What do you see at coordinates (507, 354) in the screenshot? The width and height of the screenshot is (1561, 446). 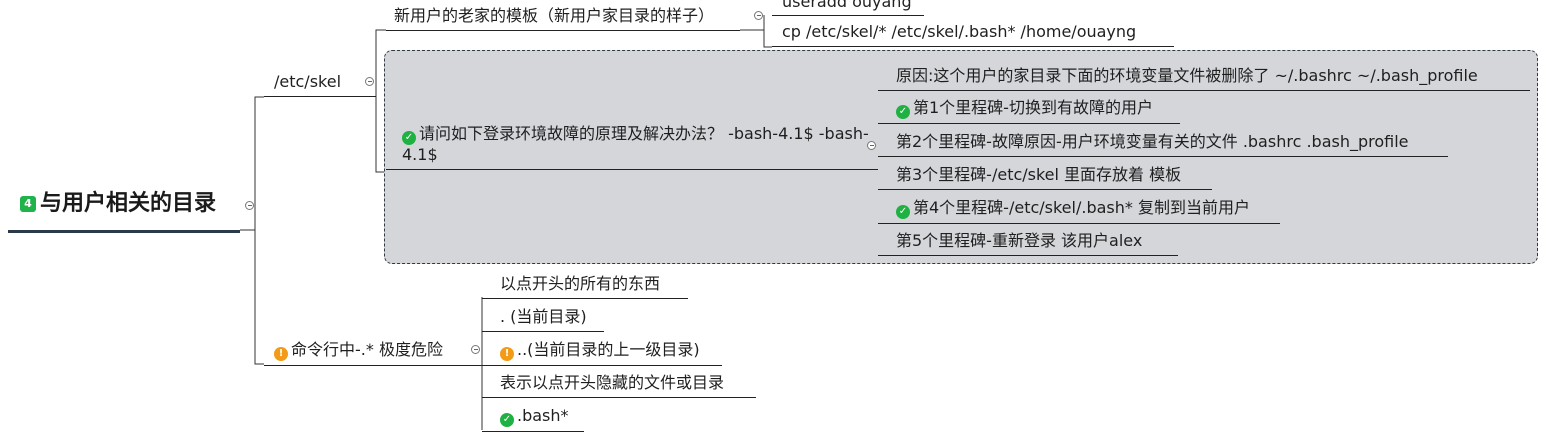 I see `warning-icon: !` at bounding box center [507, 354].